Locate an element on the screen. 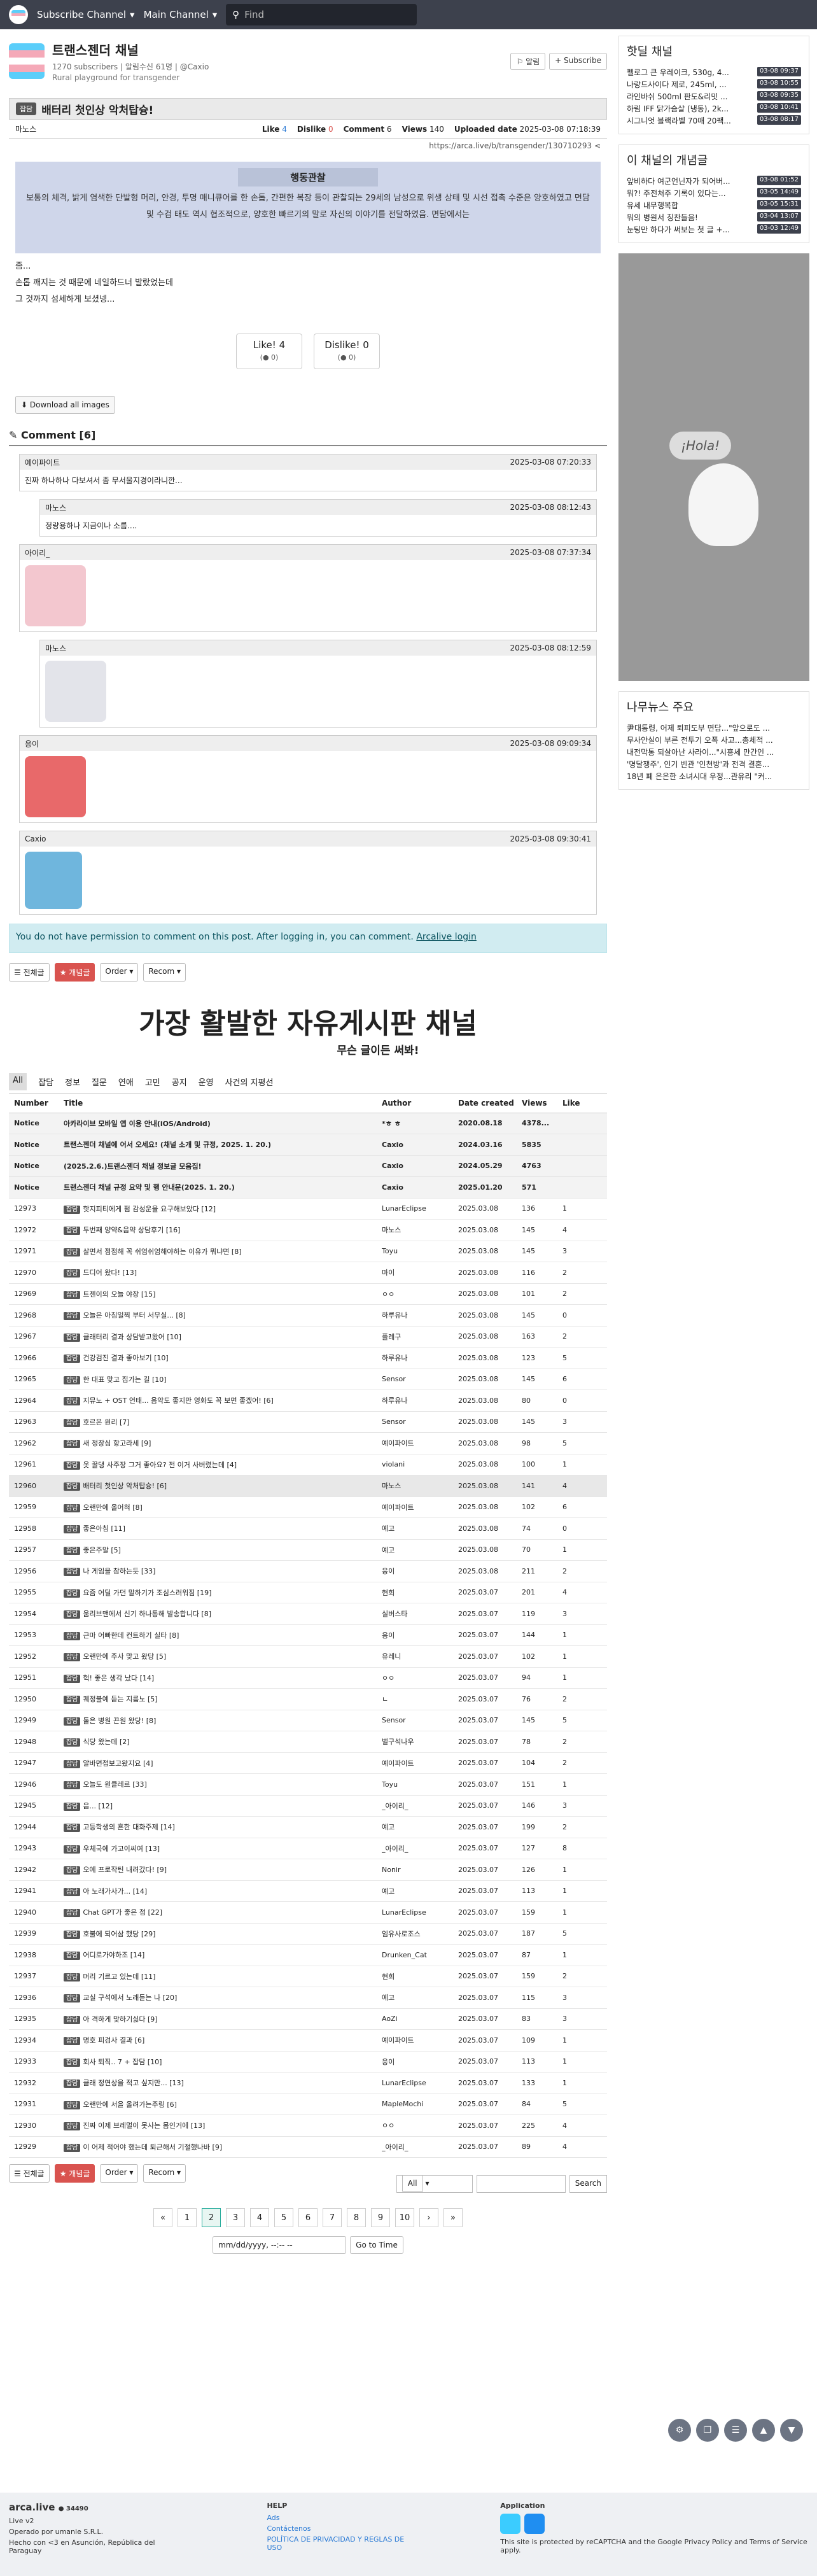 The width and height of the screenshot is (817, 2576). notice-cell: 아카라이브 모바일 앱 이용 안내(iOS/Android) is located at coordinates (223, 1124).